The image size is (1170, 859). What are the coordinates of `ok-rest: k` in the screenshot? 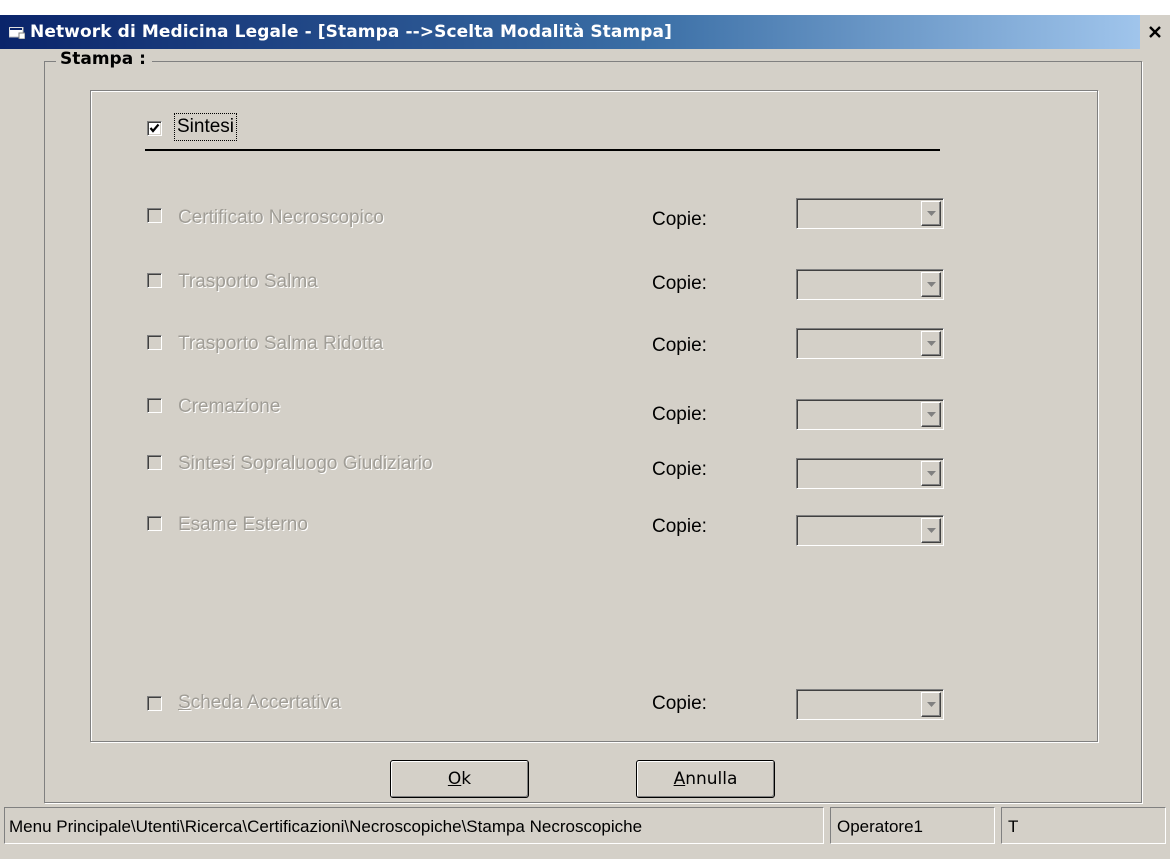 It's located at (466, 779).